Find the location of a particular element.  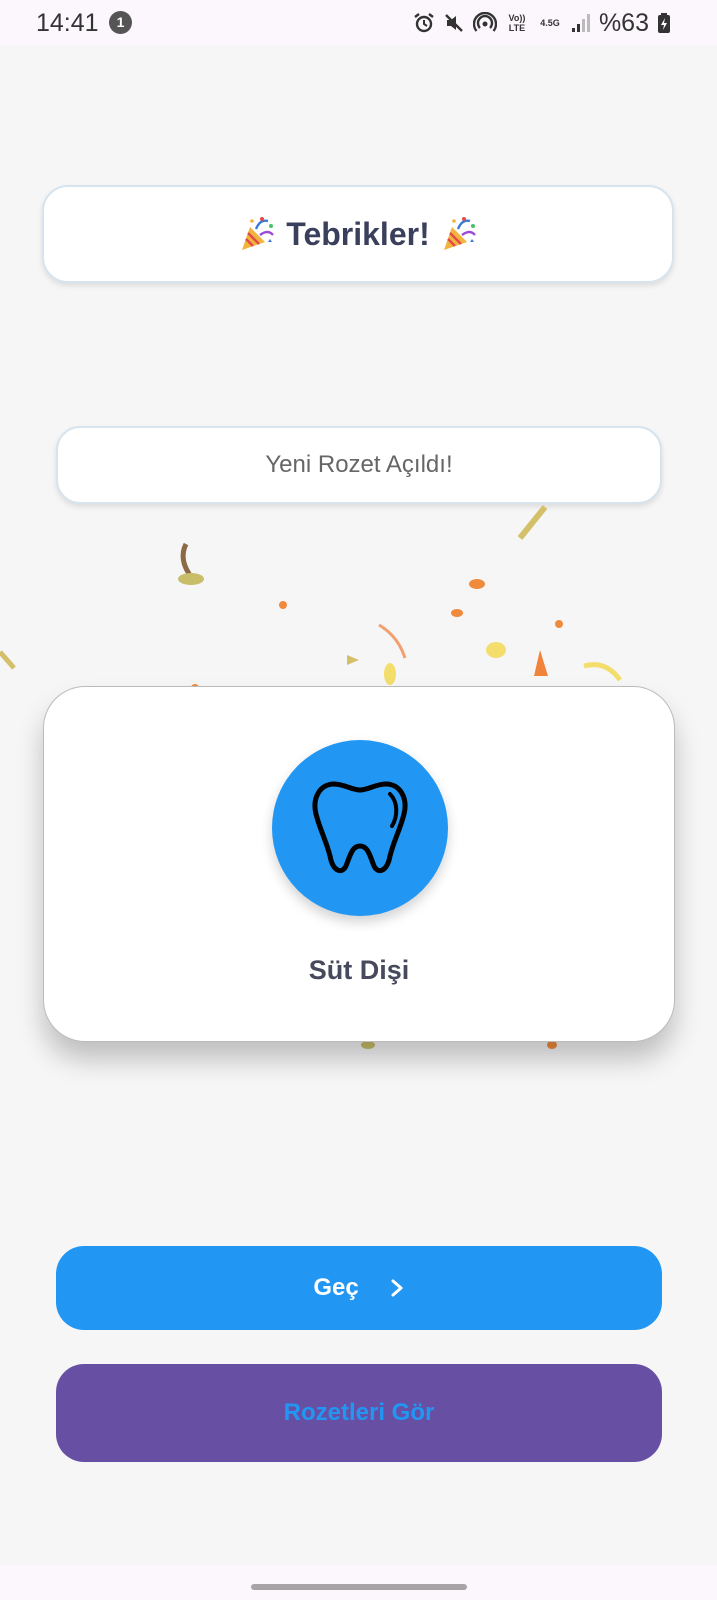

status-icons: Vo)) LTE 4.5G %63 is located at coordinates (542, 23).